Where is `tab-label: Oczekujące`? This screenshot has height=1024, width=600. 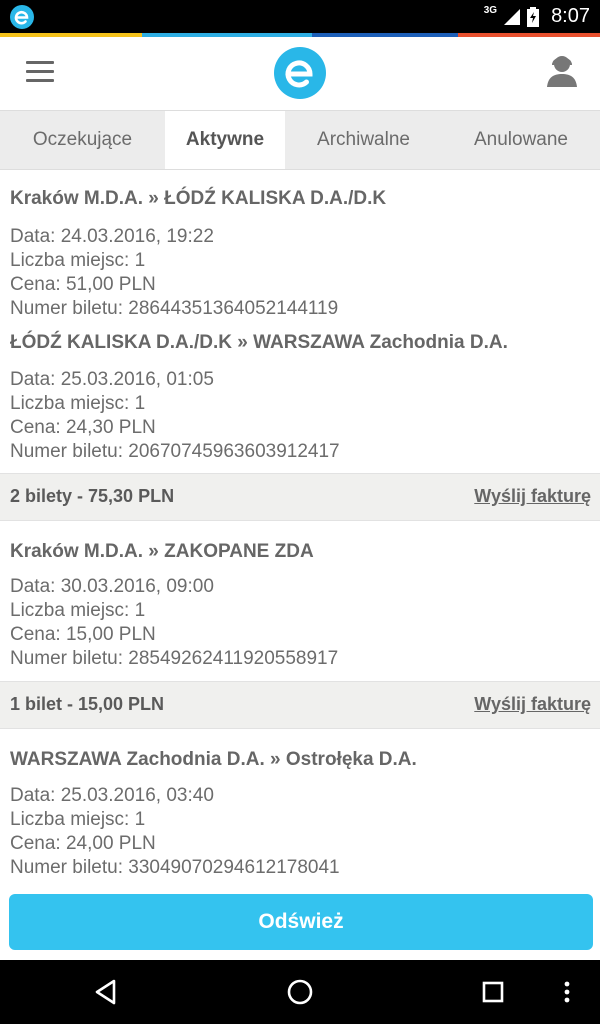 tab-label: Oczekujące is located at coordinates (82, 139).